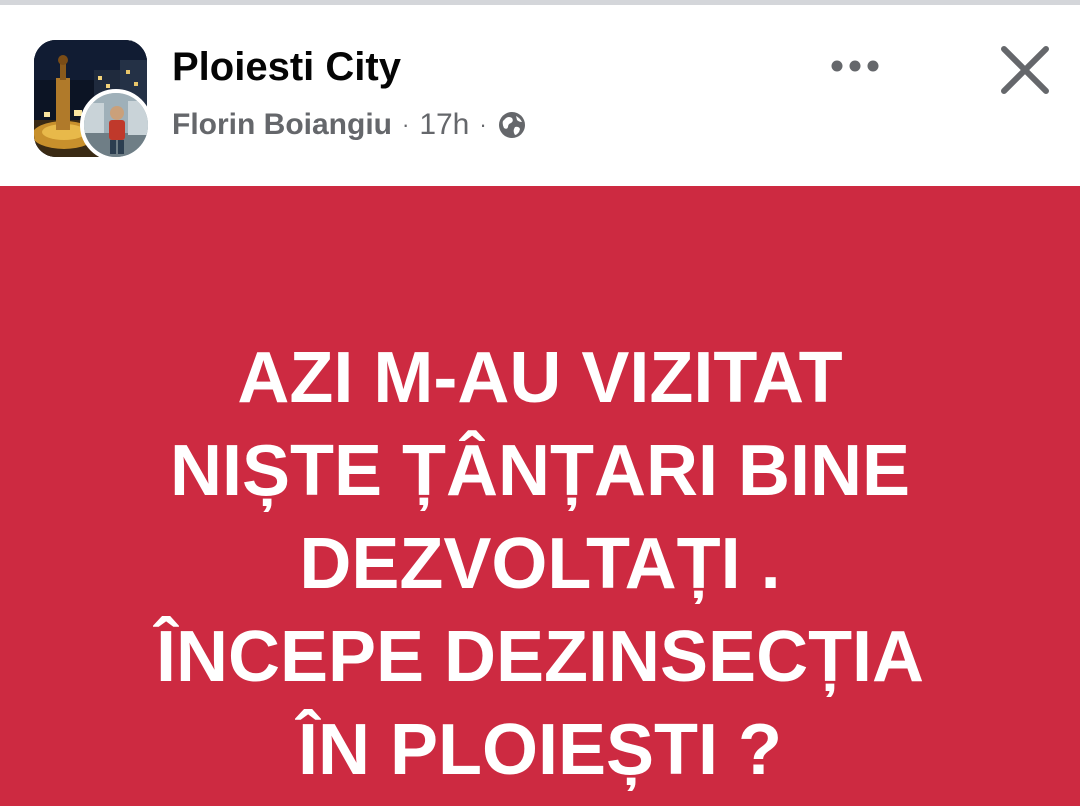 The width and height of the screenshot is (1080, 806). Describe the element at coordinates (539, 471) in the screenshot. I see `post-text-line: NIȘTE ȚÂNȚARI BINE` at that location.